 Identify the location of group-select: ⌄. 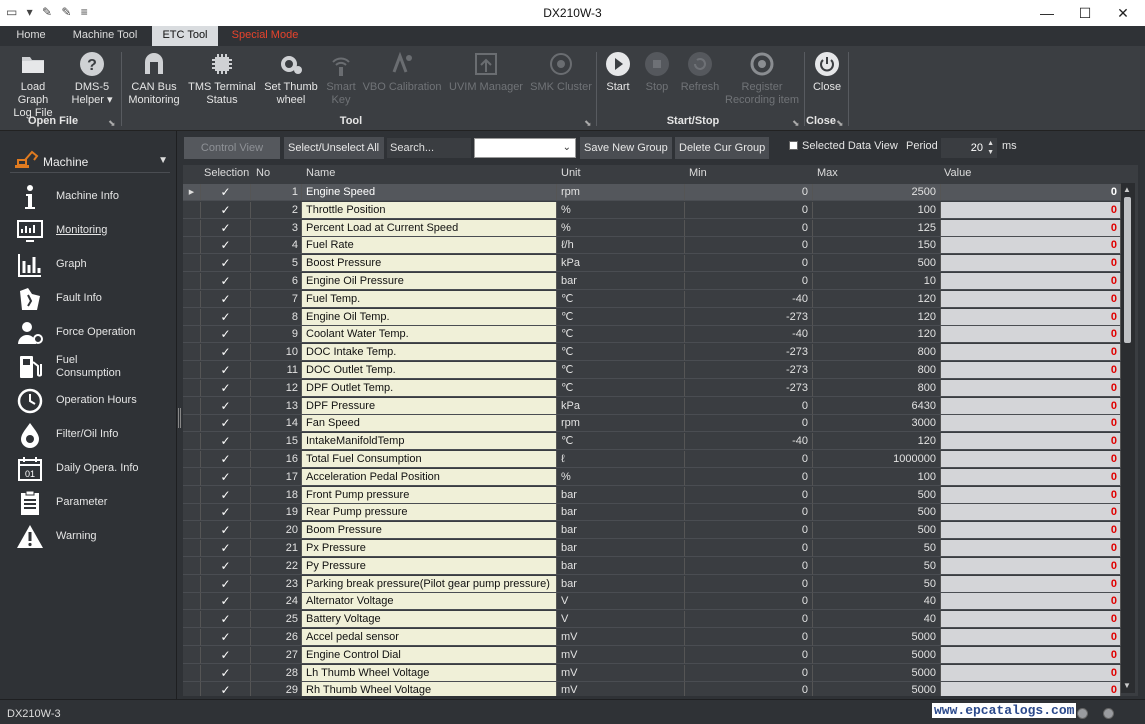
(525, 148).